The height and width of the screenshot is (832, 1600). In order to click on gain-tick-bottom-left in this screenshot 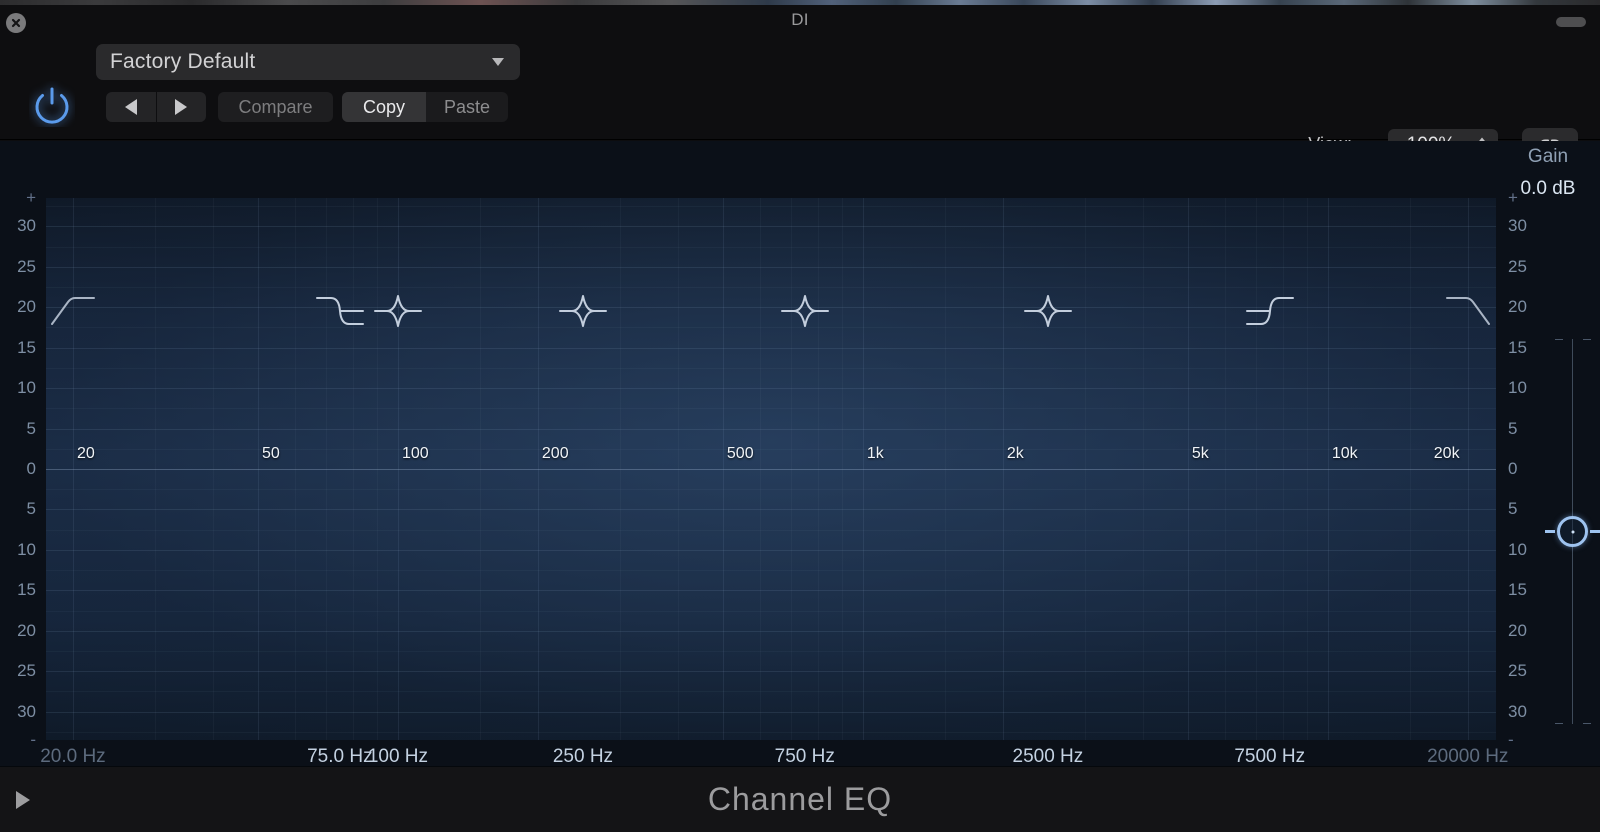, I will do `click(1559, 723)`.